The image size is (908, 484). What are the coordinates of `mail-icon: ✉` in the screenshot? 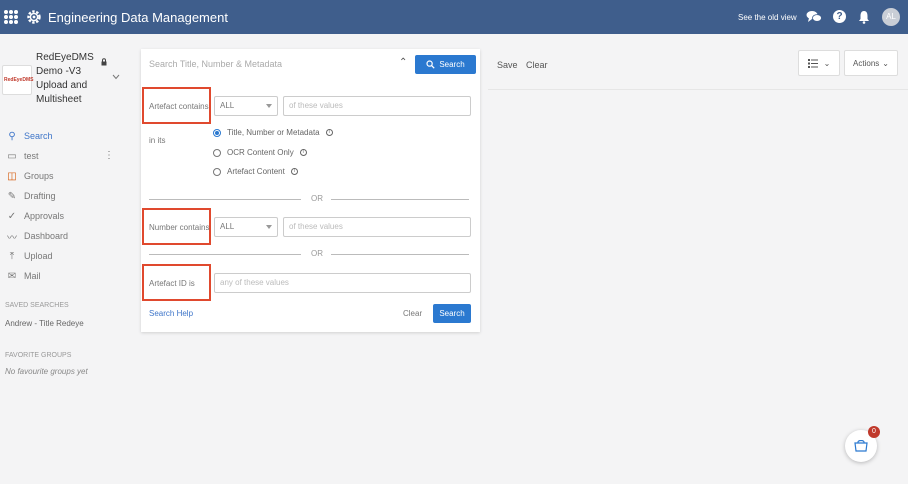 It's located at (12, 276).